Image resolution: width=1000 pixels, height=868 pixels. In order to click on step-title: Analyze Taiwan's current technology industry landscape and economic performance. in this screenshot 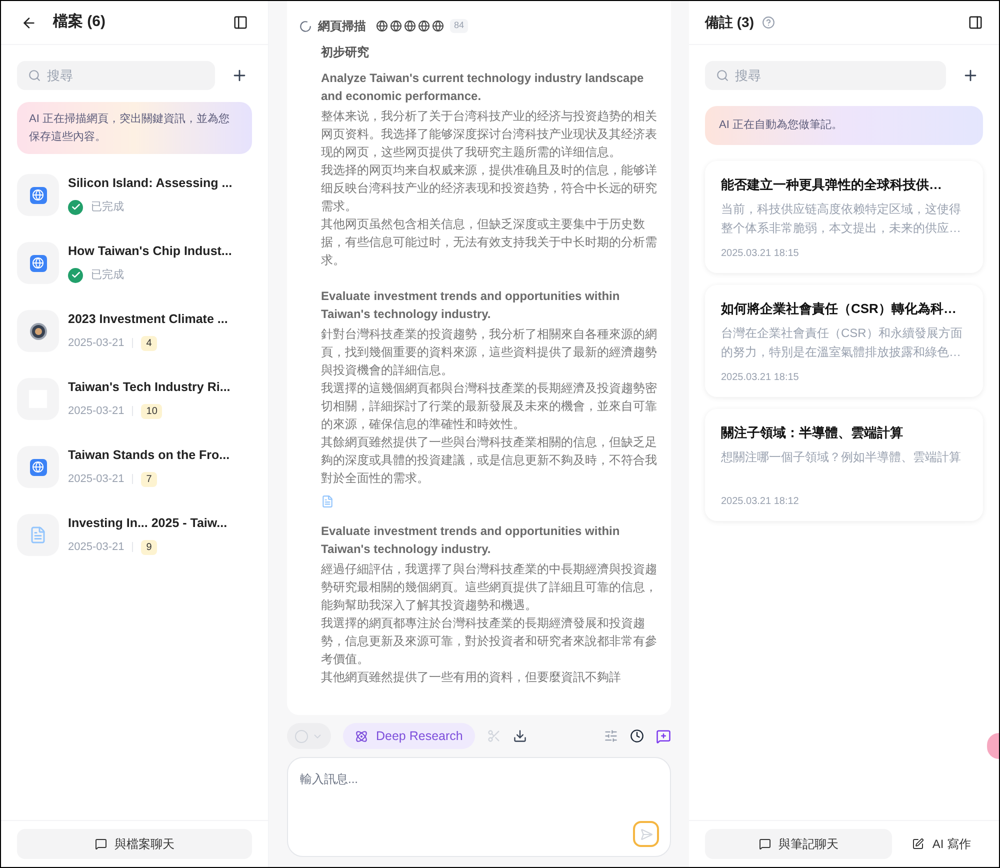, I will do `click(483, 87)`.